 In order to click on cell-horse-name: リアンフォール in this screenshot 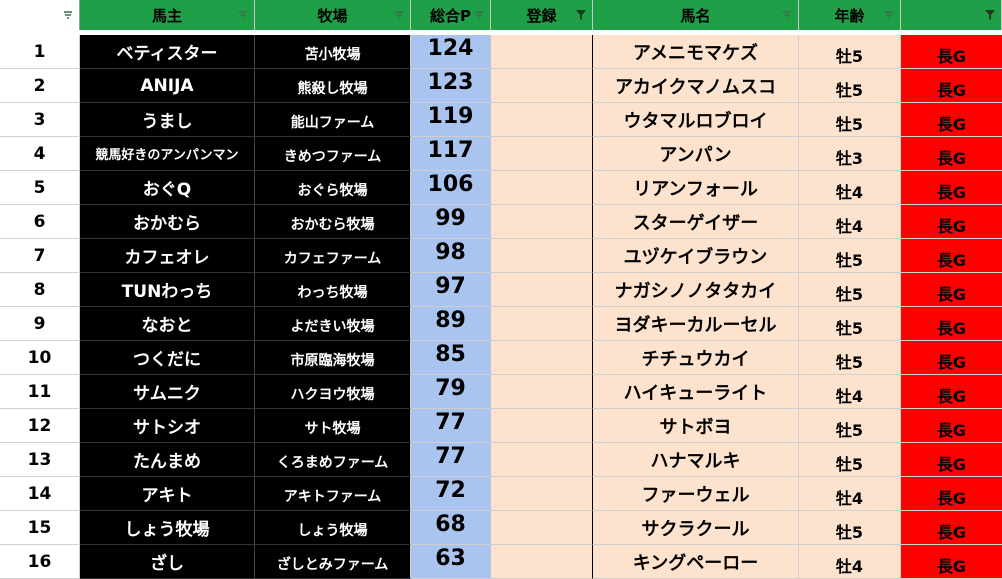, I will do `click(696, 188)`.